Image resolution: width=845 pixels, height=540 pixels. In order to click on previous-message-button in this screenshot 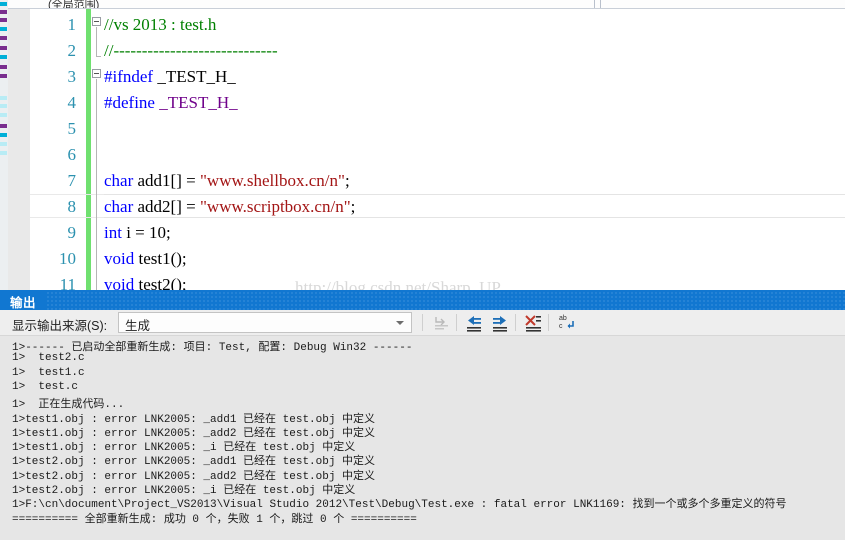, I will do `click(474, 322)`.